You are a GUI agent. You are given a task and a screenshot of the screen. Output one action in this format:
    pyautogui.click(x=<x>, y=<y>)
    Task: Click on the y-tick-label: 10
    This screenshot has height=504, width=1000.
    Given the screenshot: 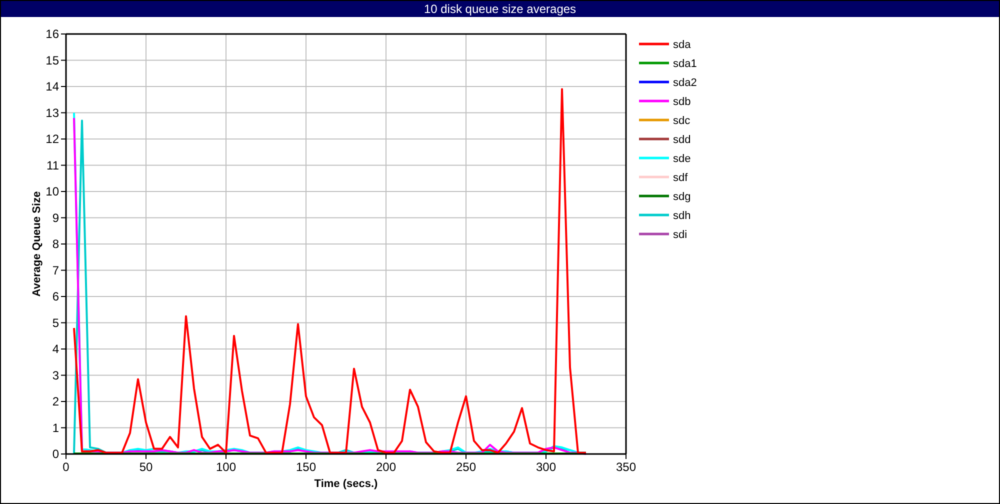 What is the action you would take?
    pyautogui.click(x=52, y=191)
    